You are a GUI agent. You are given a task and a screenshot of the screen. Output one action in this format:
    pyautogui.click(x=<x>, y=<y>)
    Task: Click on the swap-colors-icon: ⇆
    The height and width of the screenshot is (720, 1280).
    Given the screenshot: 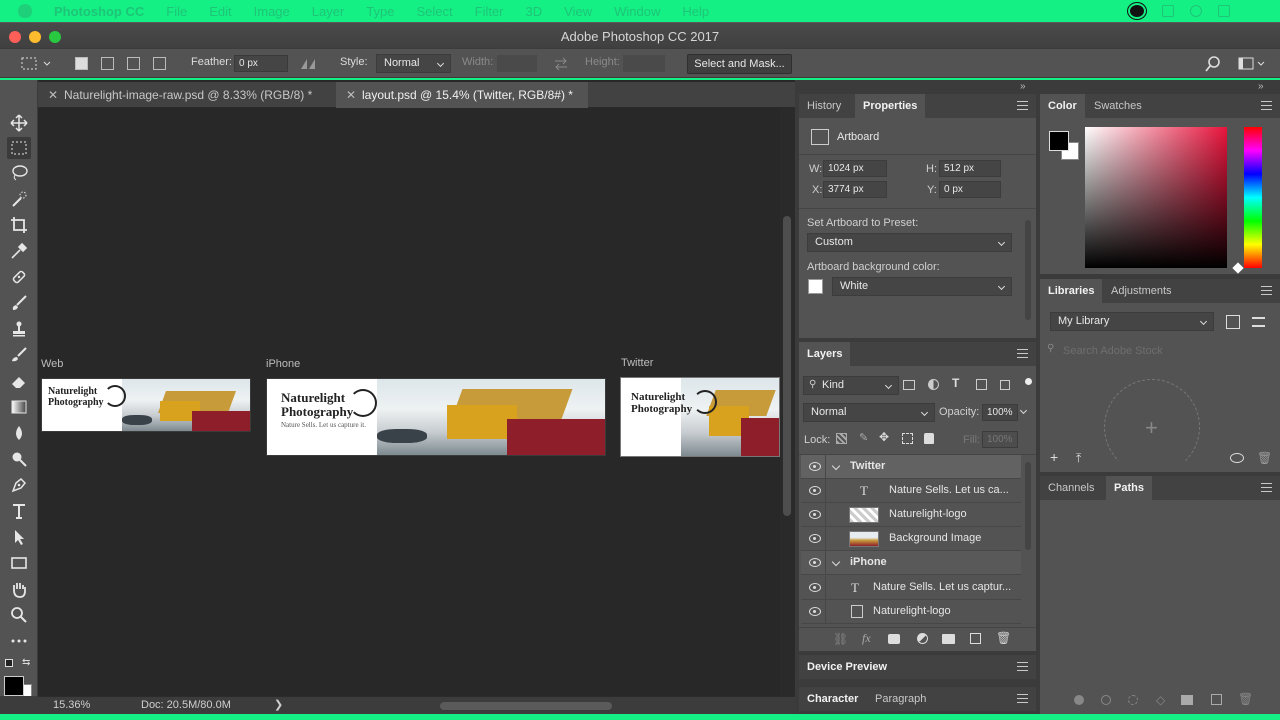 What is the action you would take?
    pyautogui.click(x=26, y=662)
    